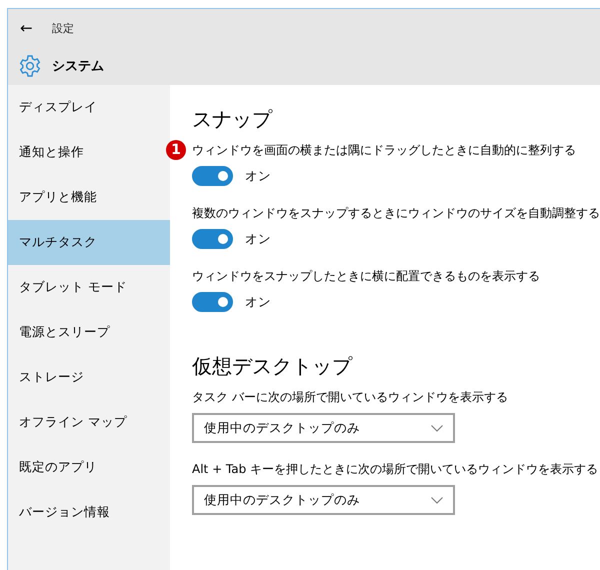  I want to click on page-title: システム, so click(78, 66).